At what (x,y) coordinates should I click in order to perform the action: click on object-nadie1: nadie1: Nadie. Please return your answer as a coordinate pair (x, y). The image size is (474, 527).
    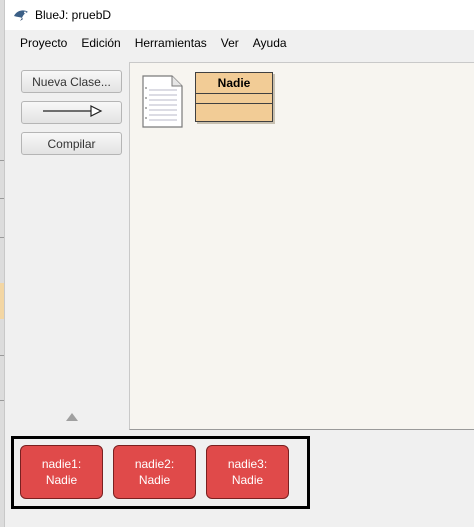
    Looking at the image, I should click on (61, 472).